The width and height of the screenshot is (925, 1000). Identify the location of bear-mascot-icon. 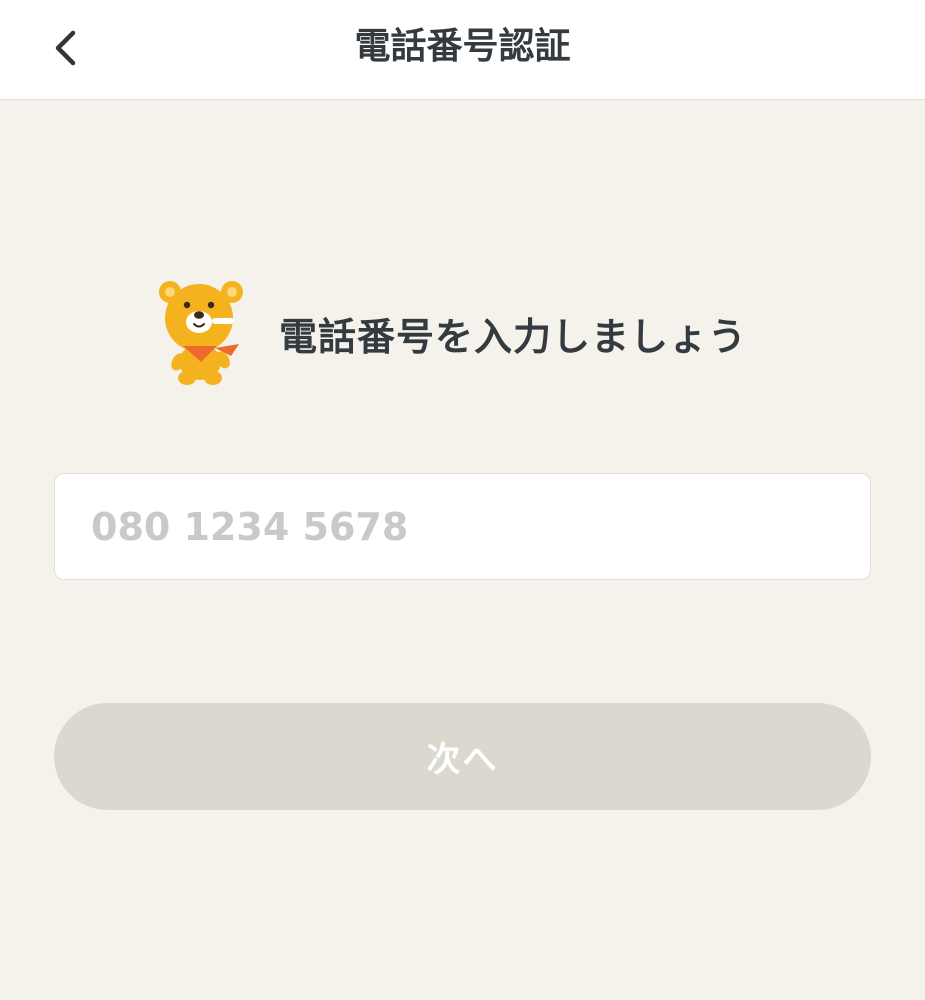
(201, 333).